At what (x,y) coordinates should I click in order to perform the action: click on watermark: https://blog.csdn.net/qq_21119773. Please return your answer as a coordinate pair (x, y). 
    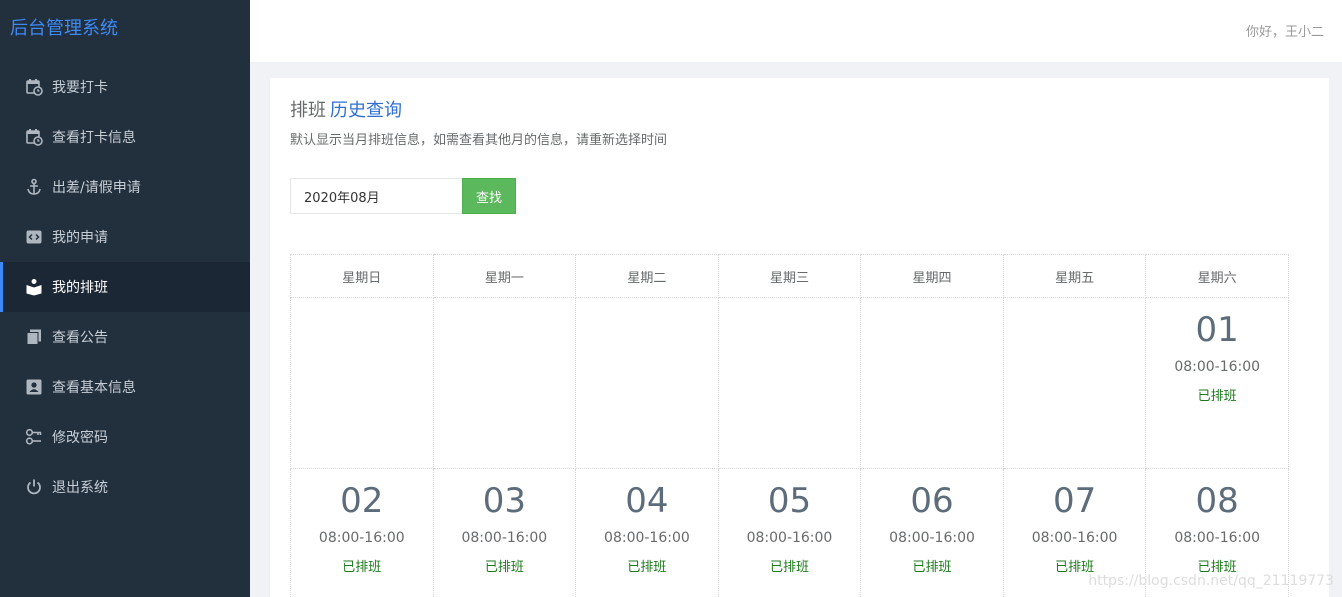
    Looking at the image, I should click on (1211, 581).